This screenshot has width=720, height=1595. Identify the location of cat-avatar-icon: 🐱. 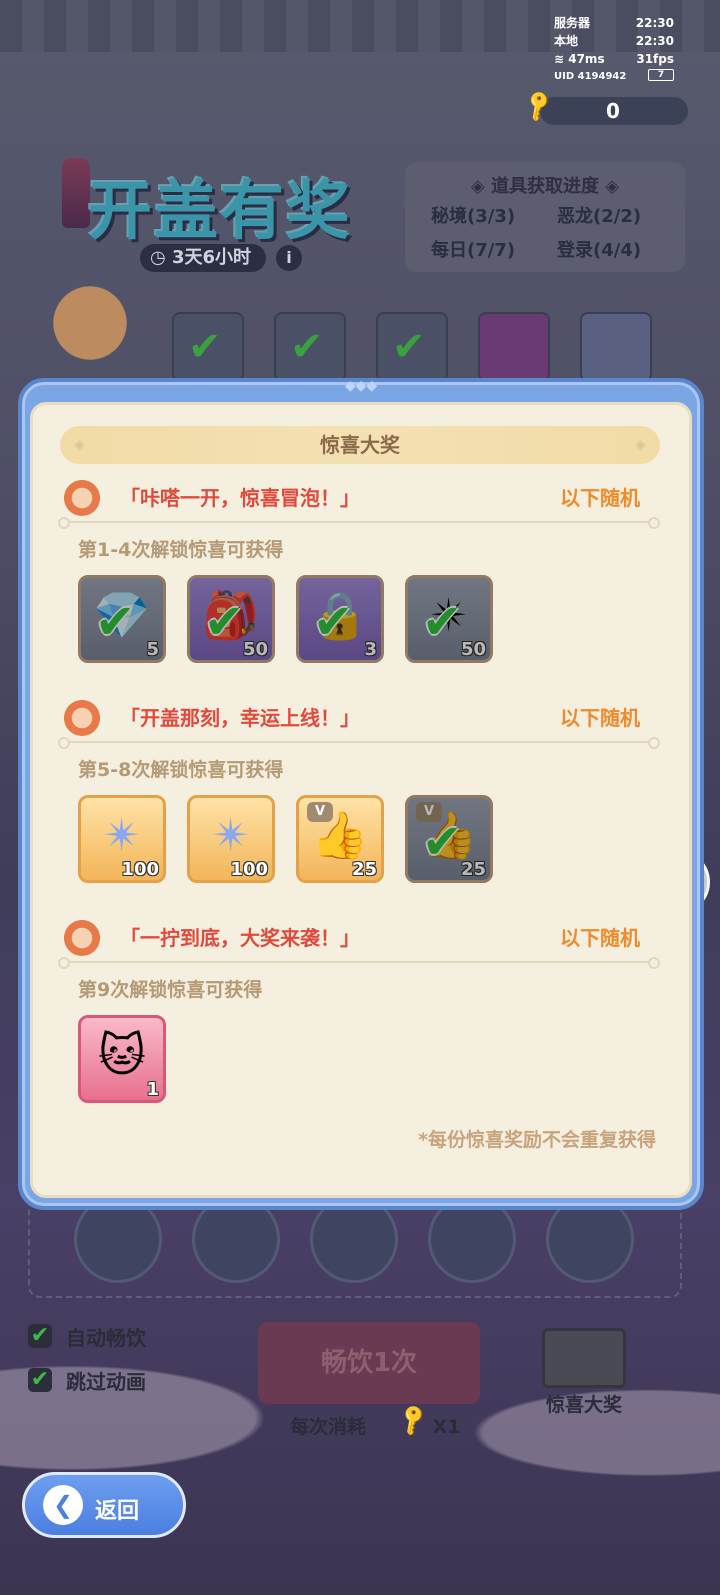
(122, 1055).